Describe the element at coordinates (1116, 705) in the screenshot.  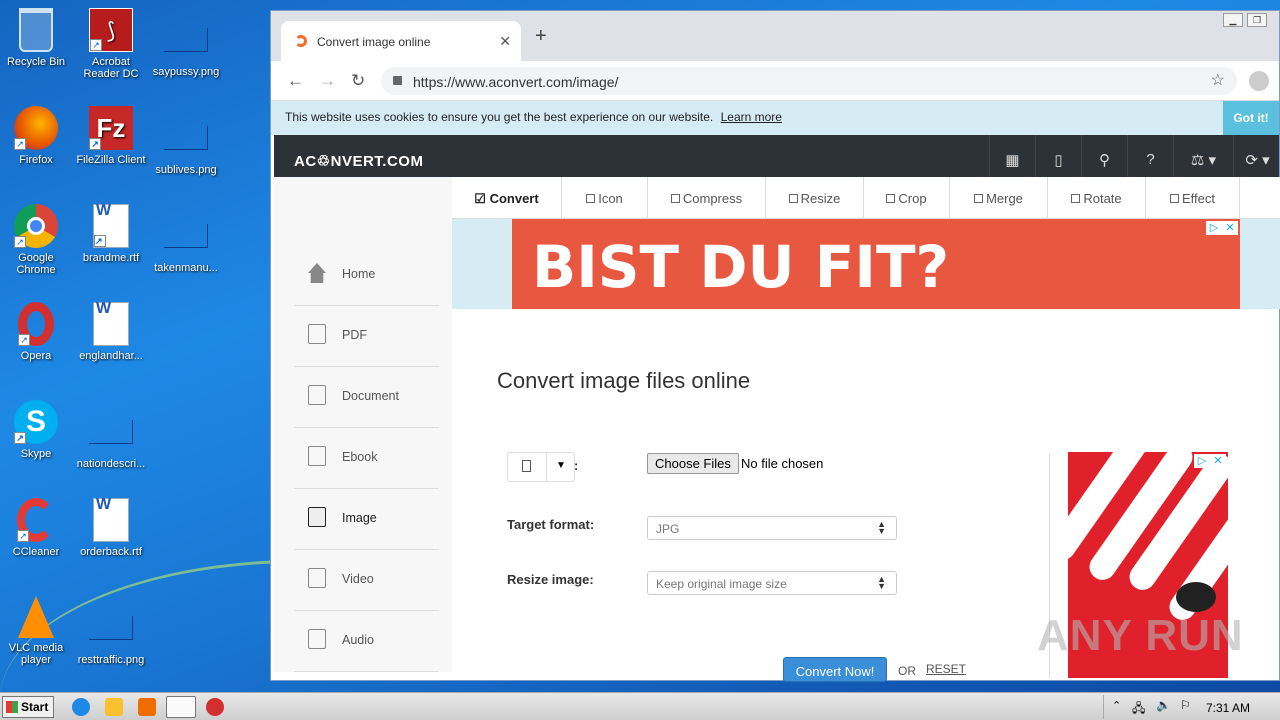
I see `tray-expand-icon: ⌃` at that location.